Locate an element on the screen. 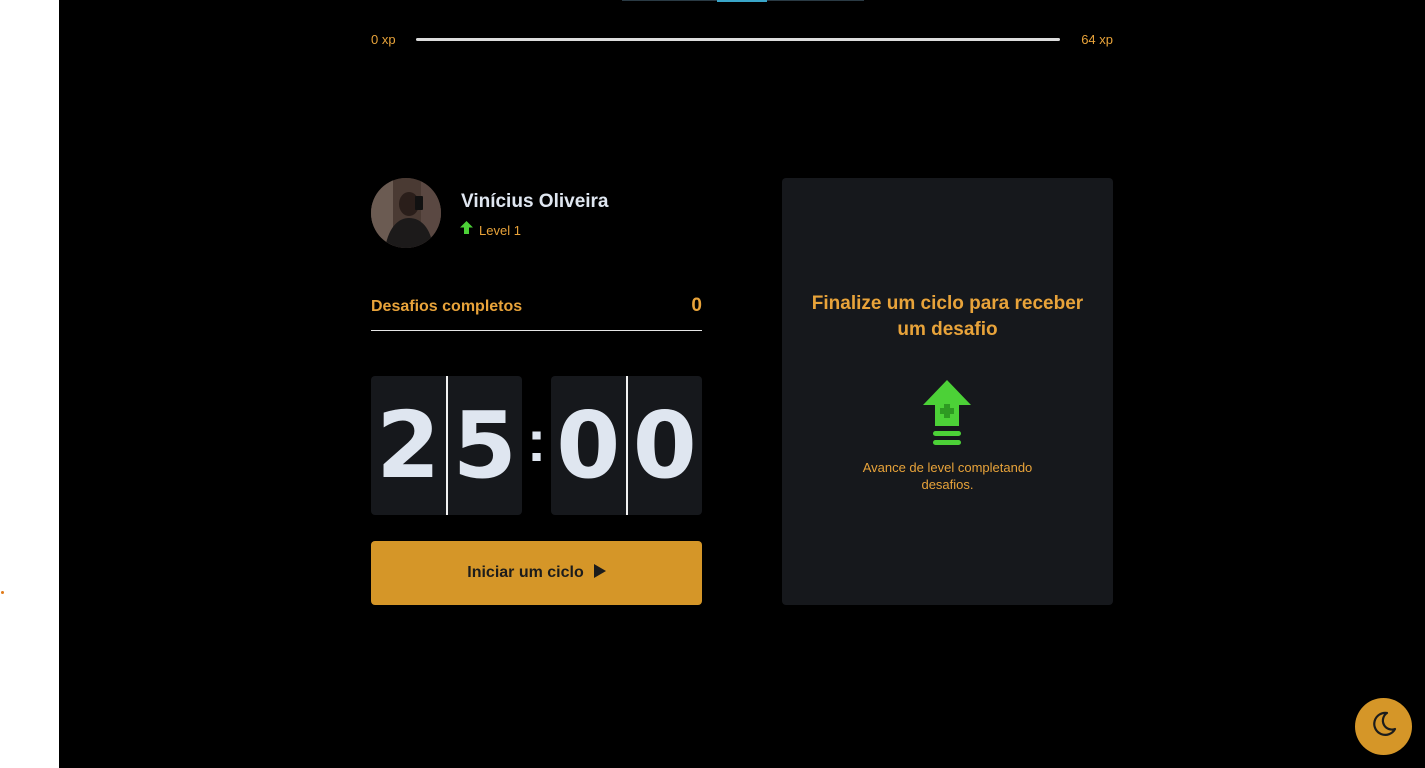 The height and width of the screenshot is (768, 1425). completed-challenges: Desafios completos 0 is located at coordinates (536, 312).